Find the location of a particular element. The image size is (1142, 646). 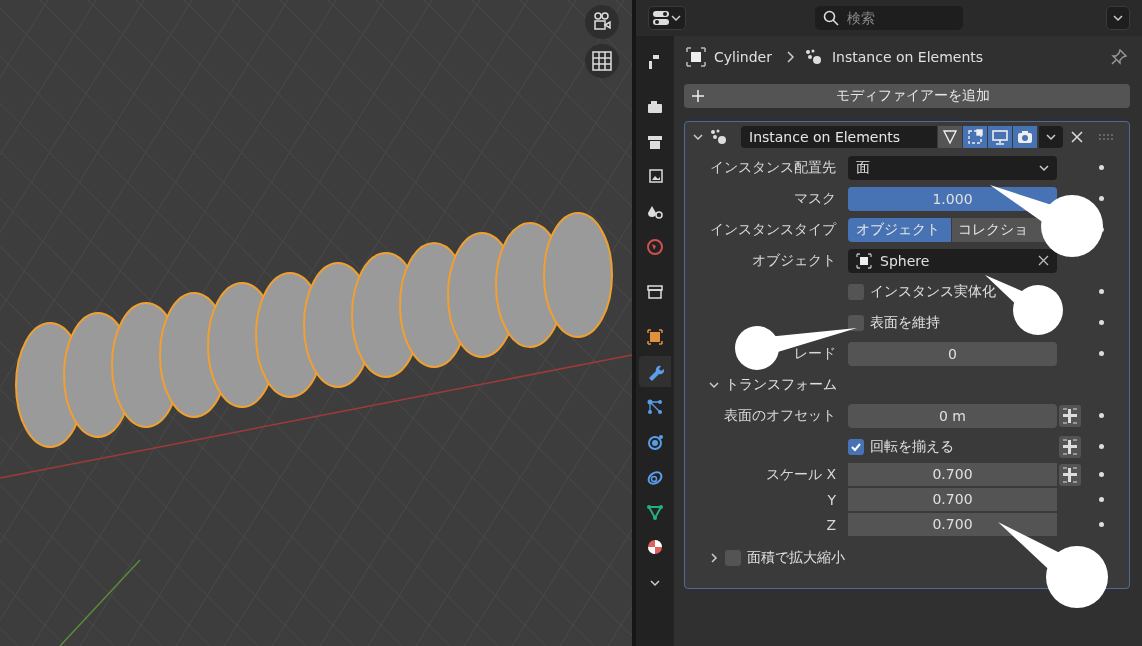

checkbox-label: インスタンス実体化 is located at coordinates (933, 291).